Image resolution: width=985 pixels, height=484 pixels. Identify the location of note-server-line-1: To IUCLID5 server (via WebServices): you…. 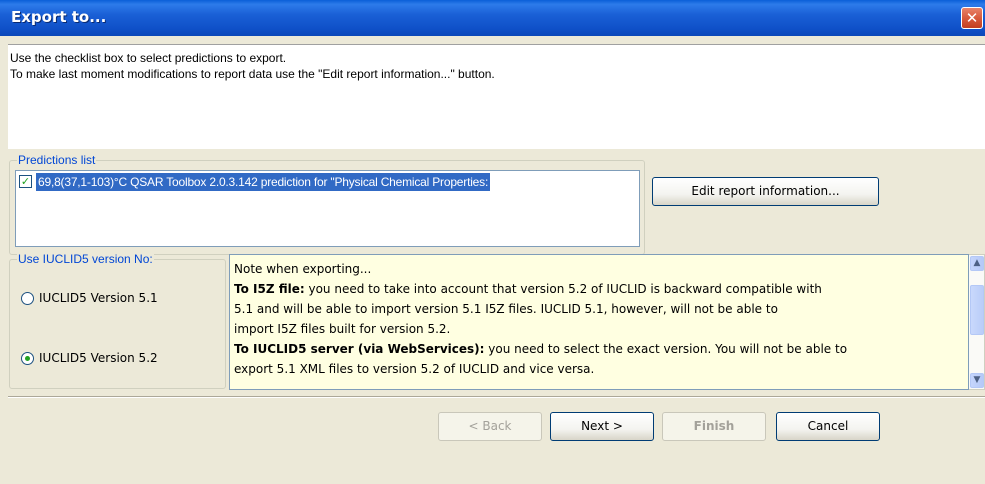
(540, 349).